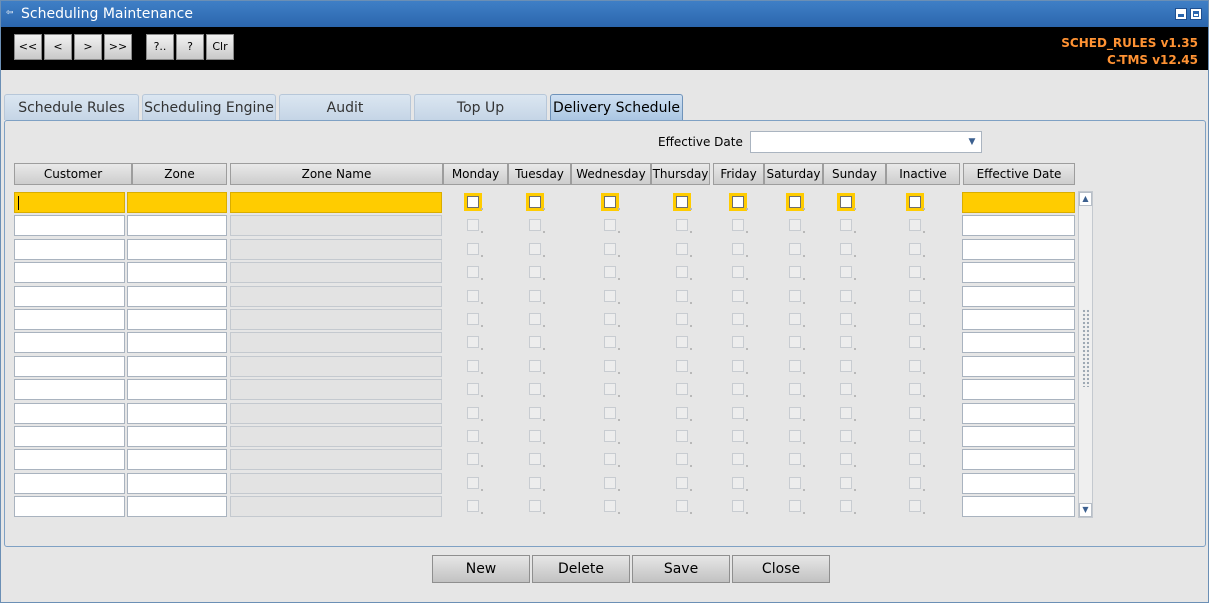 The image size is (1209, 603). Describe the element at coordinates (1085, 199) in the screenshot. I see `scroll-up-icon: ▲` at that location.